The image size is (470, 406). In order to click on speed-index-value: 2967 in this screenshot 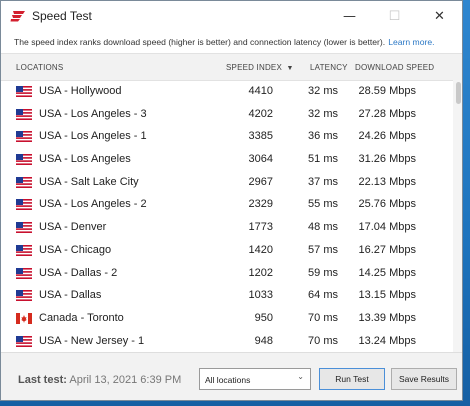, I will do `click(260, 181)`.